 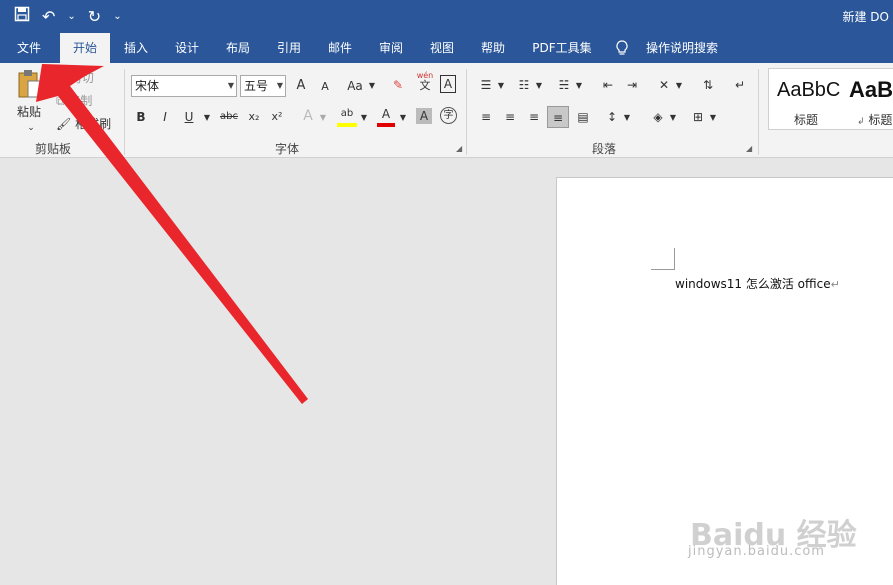 What do you see at coordinates (682, 48) in the screenshot?
I see `tell-me-search: 操作说明搜索` at bounding box center [682, 48].